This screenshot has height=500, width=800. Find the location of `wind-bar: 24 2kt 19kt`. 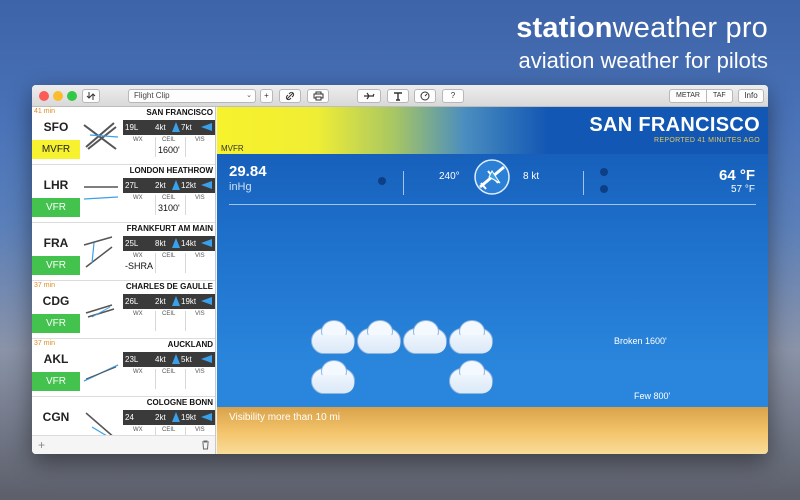

wind-bar: 24 2kt 19kt is located at coordinates (169, 417).